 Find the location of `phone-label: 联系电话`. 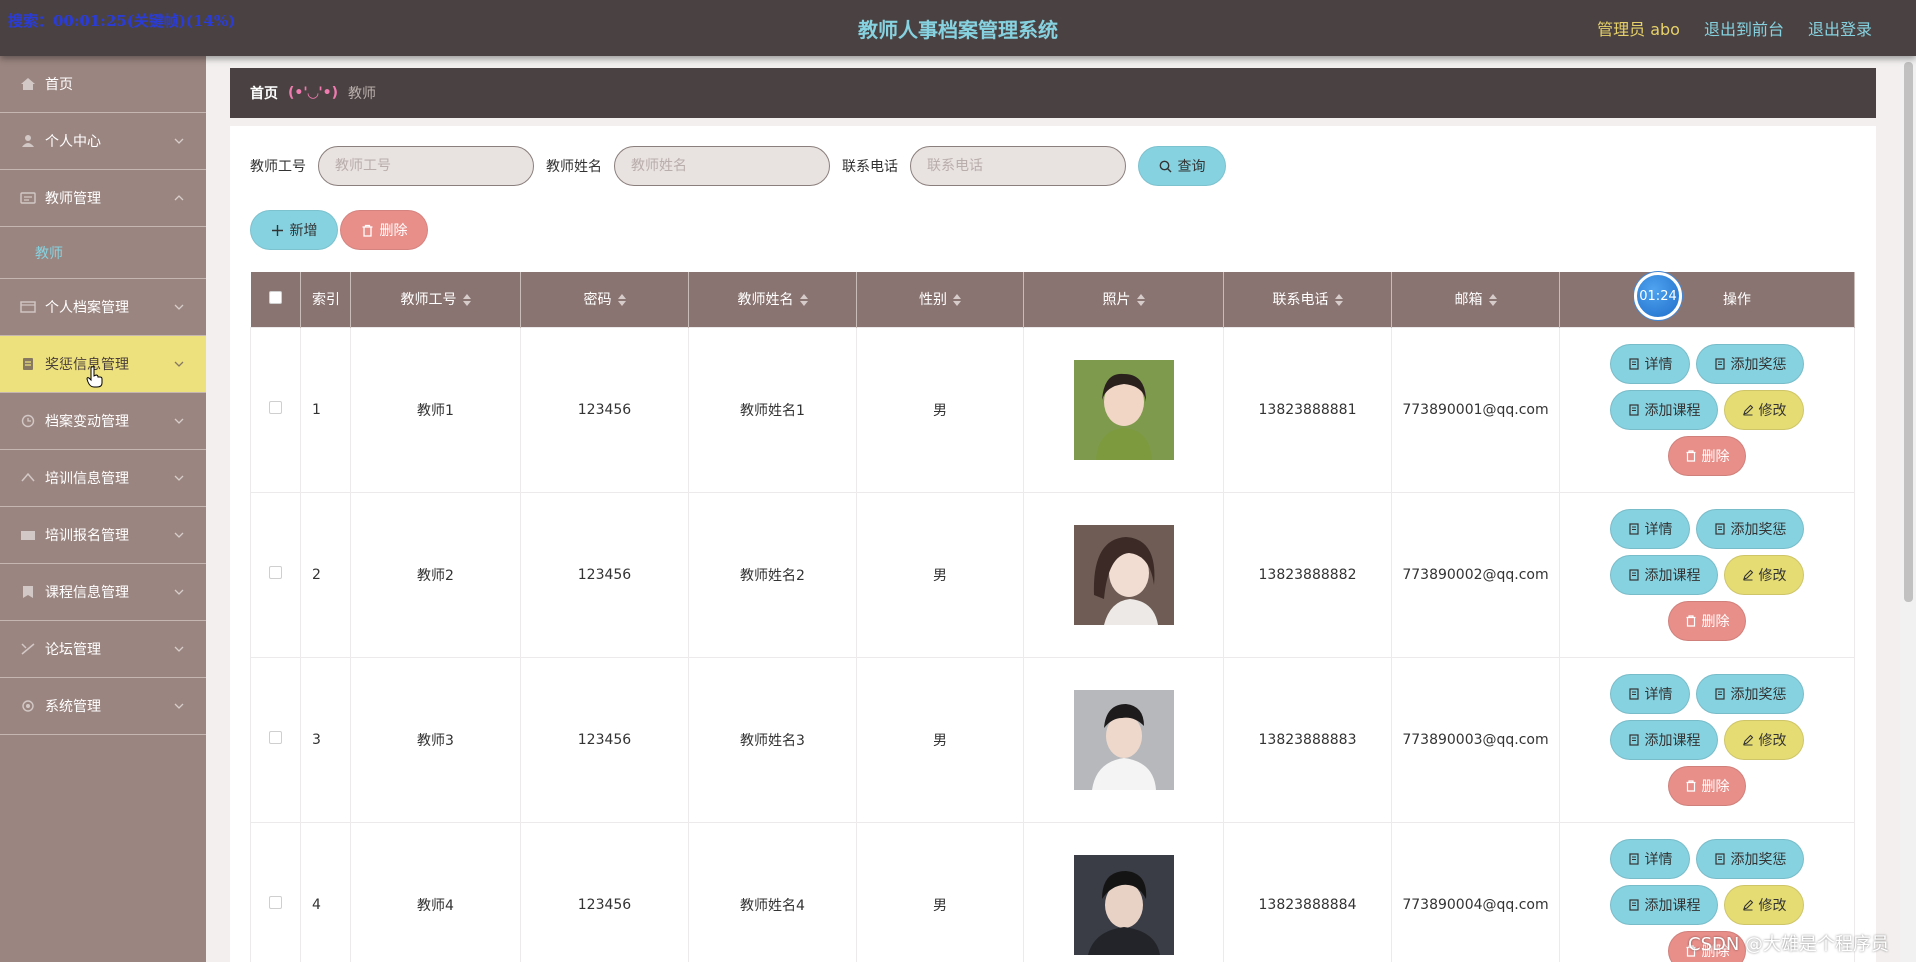

phone-label: 联系电话 is located at coordinates (870, 167).